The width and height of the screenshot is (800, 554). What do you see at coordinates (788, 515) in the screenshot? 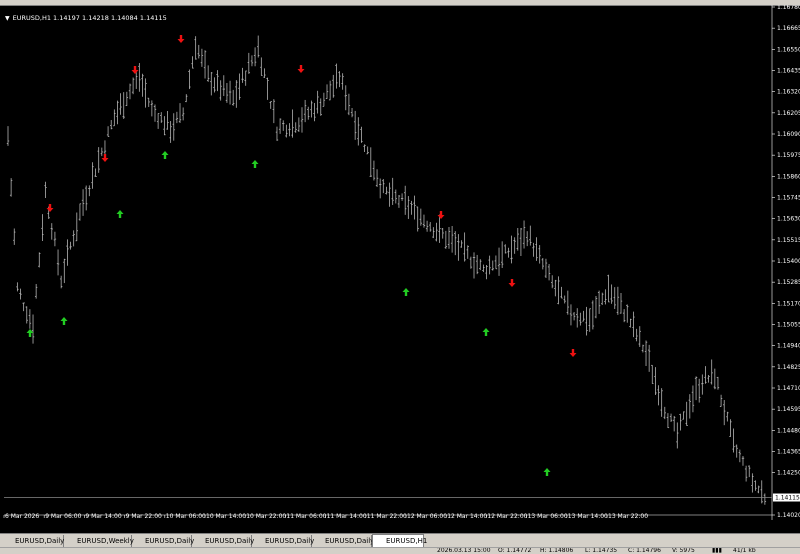
I see `price-tick-label: 1.14020` at bounding box center [788, 515].